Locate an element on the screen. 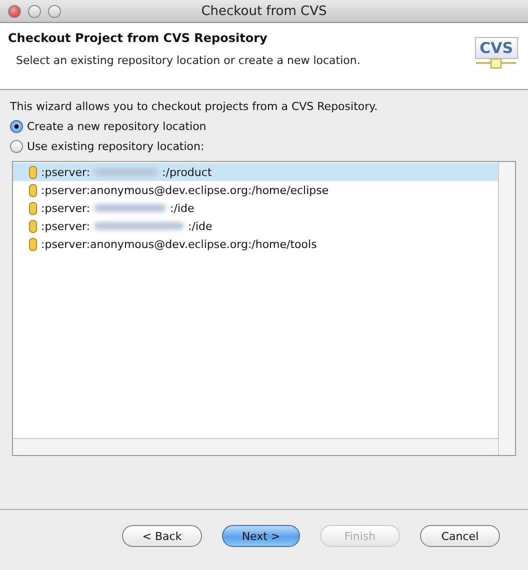 Image resolution: width=528 pixels, height=570 pixels. close-button is located at coordinates (14, 11).